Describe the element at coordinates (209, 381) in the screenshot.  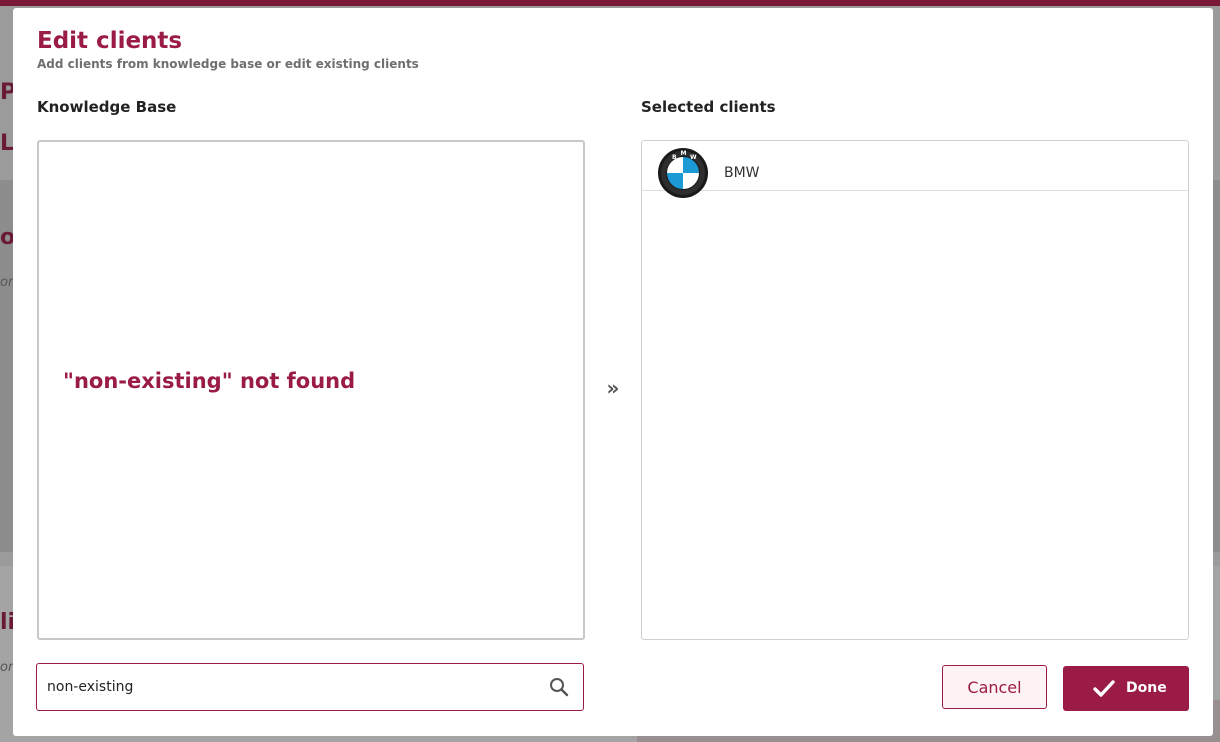
I see `not-found-message: "non-existing" not found` at that location.